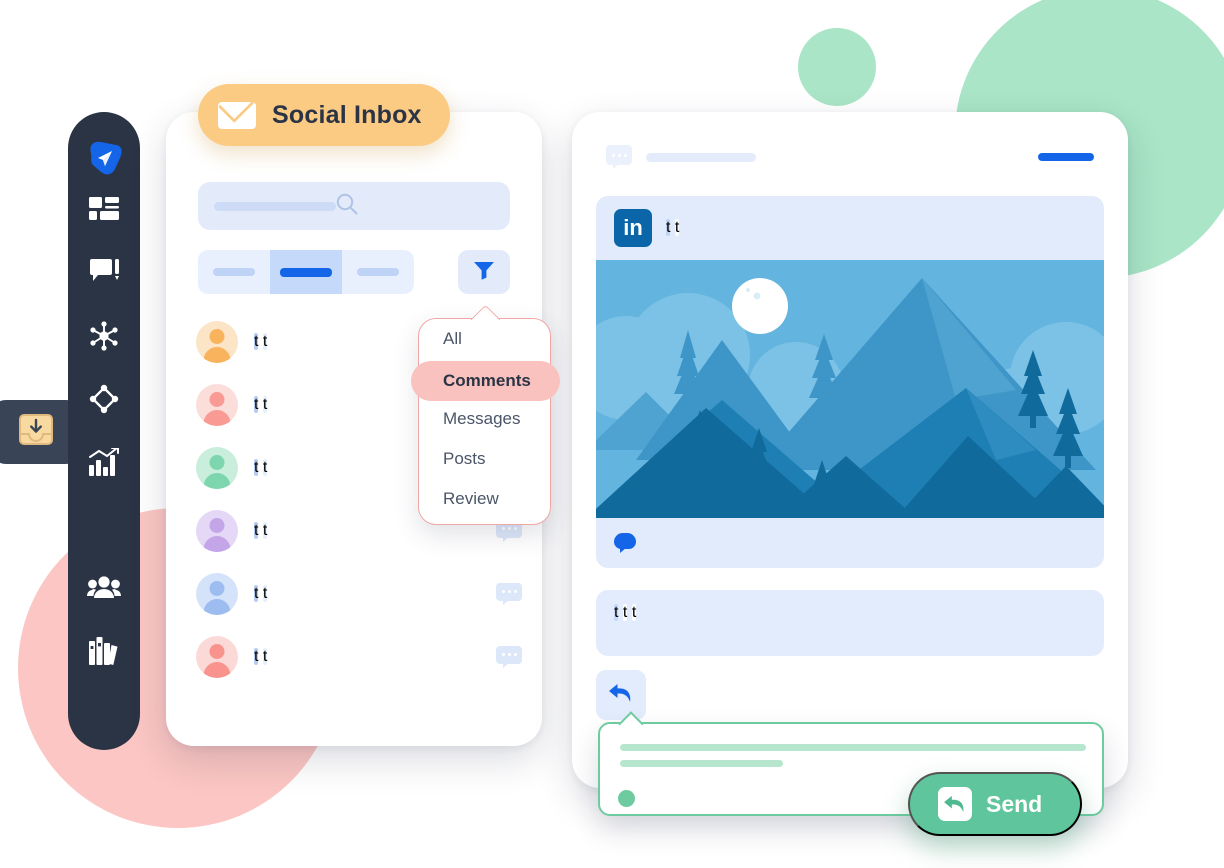 The height and width of the screenshot is (868, 1224). I want to click on sidebar-item-engage, so click(104, 272).